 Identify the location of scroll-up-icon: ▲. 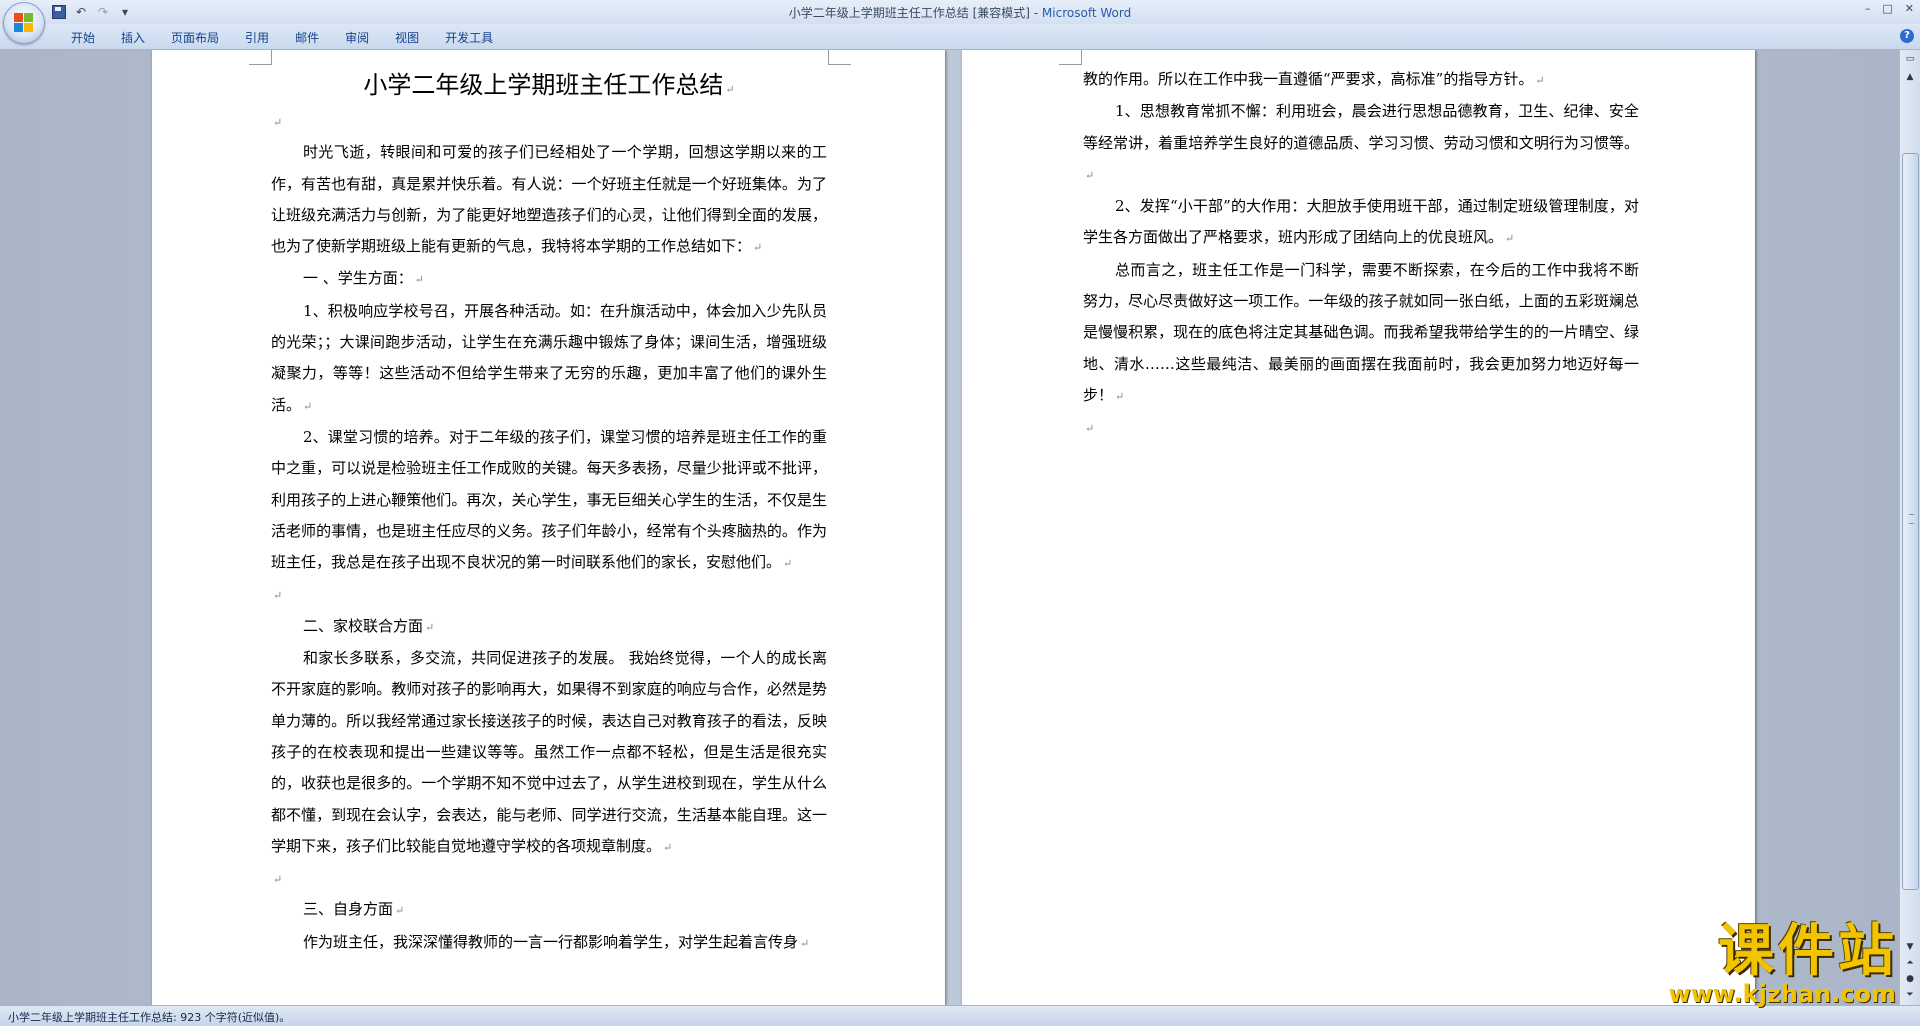
(1910, 77).